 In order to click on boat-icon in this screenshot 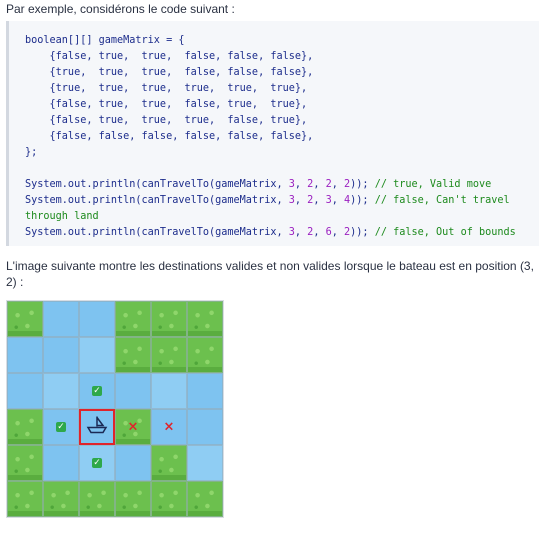, I will do `click(97, 427)`.